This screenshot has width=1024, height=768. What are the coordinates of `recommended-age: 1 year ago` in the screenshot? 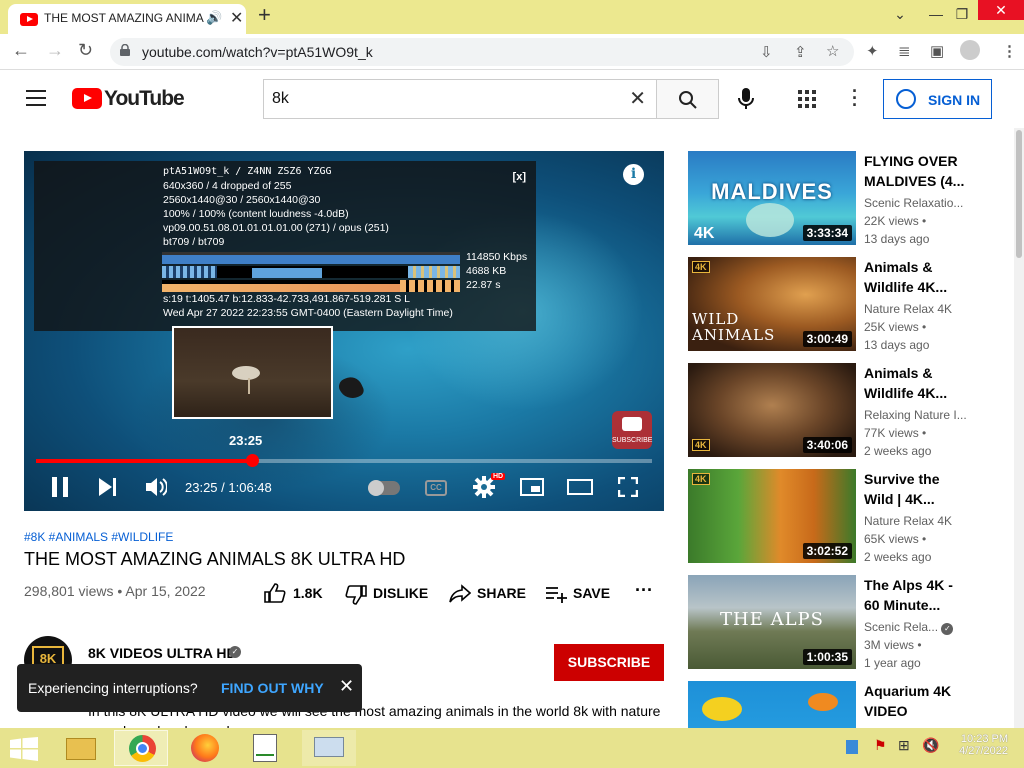 It's located at (892, 663).